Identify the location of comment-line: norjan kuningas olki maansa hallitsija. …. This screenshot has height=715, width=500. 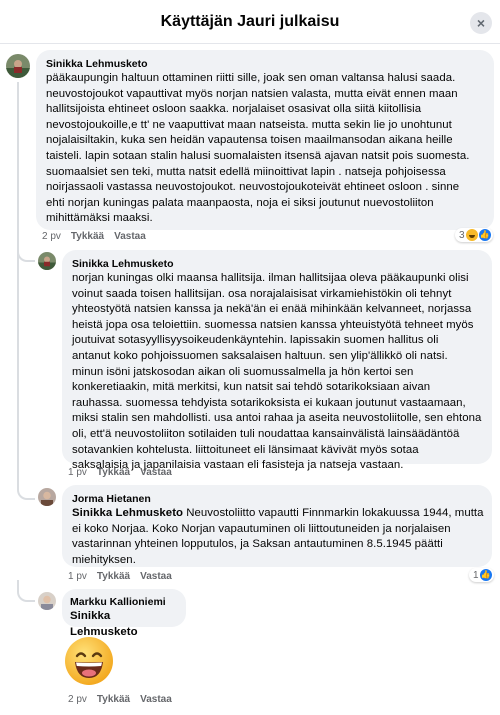
(270, 278).